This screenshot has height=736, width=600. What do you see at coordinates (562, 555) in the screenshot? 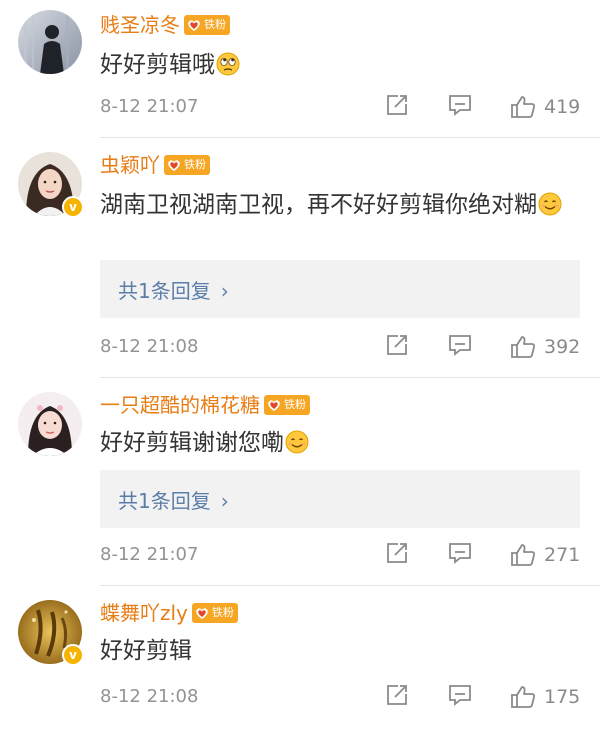
I see `like-count: 271` at bounding box center [562, 555].